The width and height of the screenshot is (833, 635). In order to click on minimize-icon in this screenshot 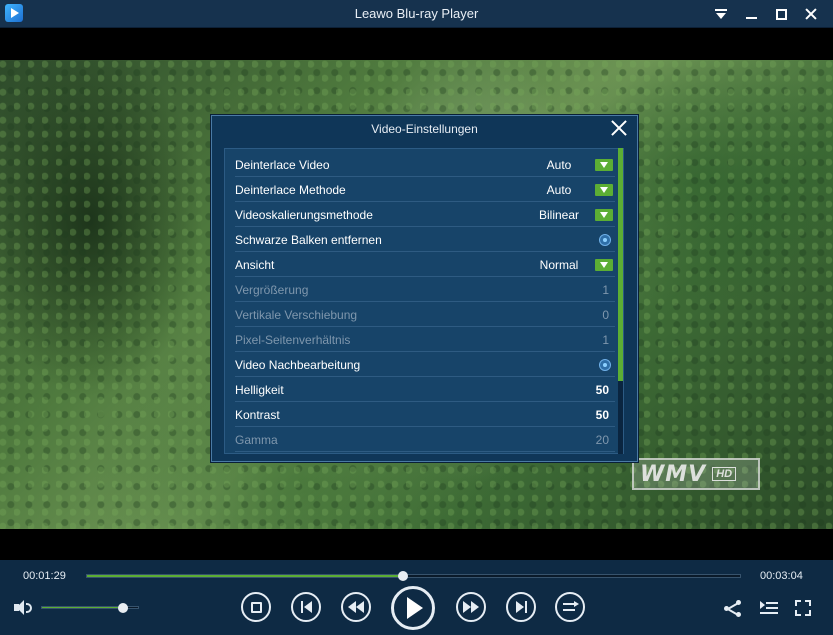, I will do `click(751, 18)`.